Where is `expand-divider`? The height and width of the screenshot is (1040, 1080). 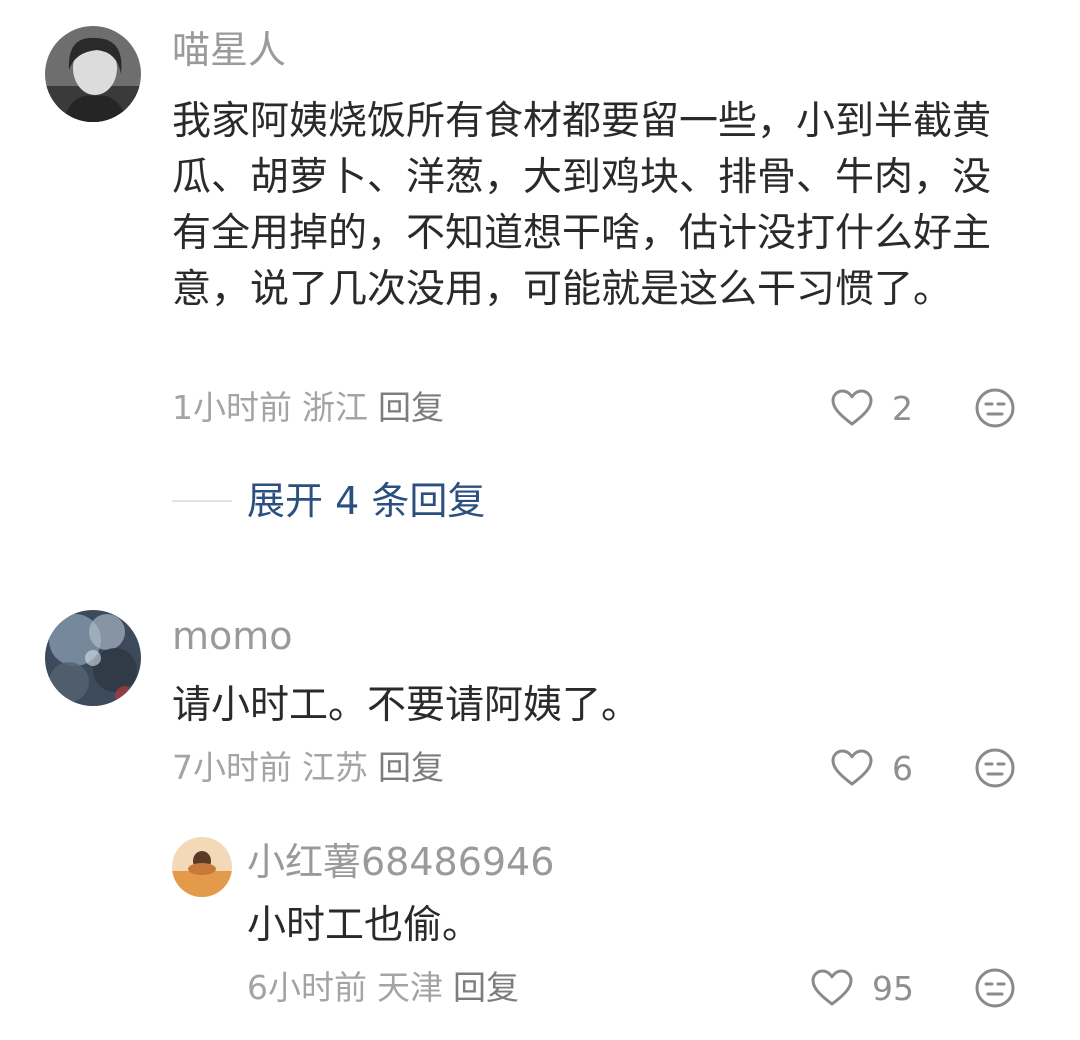
expand-divider is located at coordinates (202, 501).